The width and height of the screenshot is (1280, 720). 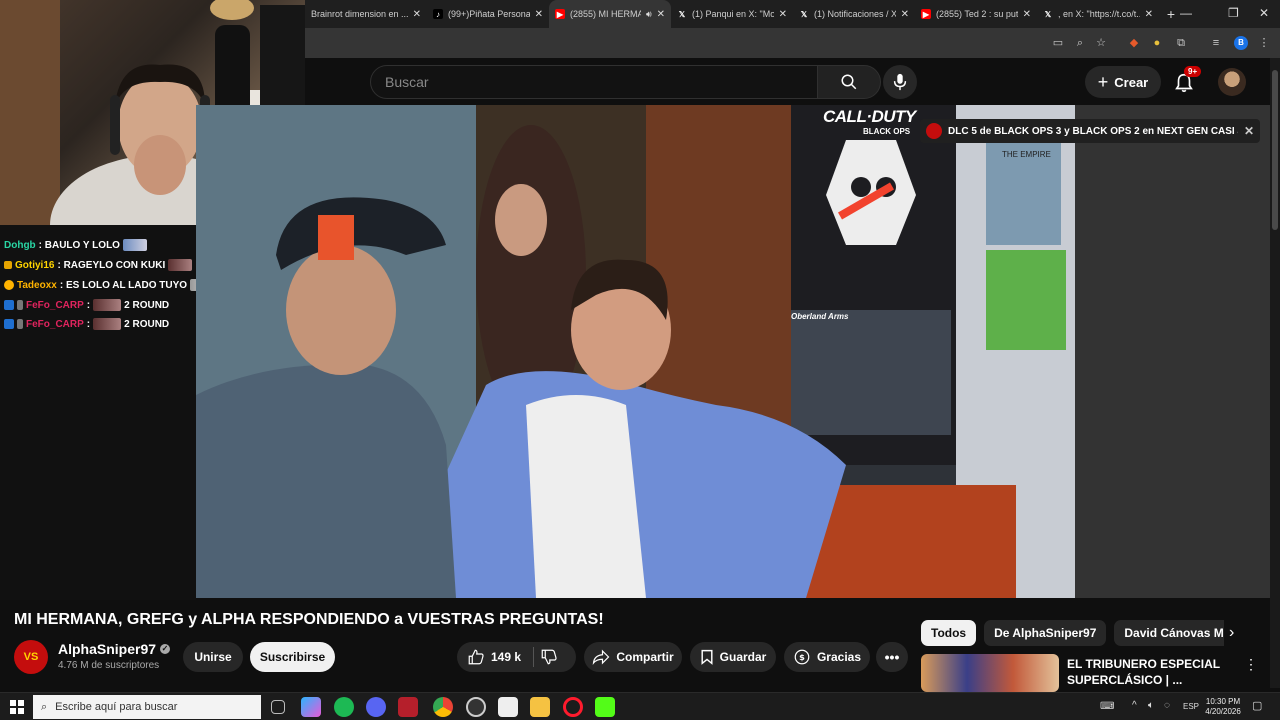 What do you see at coordinates (1134, 43) in the screenshot?
I see `extension-fox-icon: ◆` at bounding box center [1134, 43].